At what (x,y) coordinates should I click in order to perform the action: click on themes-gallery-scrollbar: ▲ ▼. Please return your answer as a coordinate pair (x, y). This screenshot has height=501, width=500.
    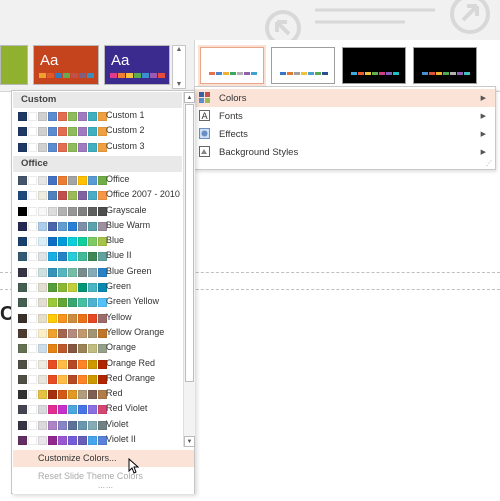
    Looking at the image, I should click on (179, 67).